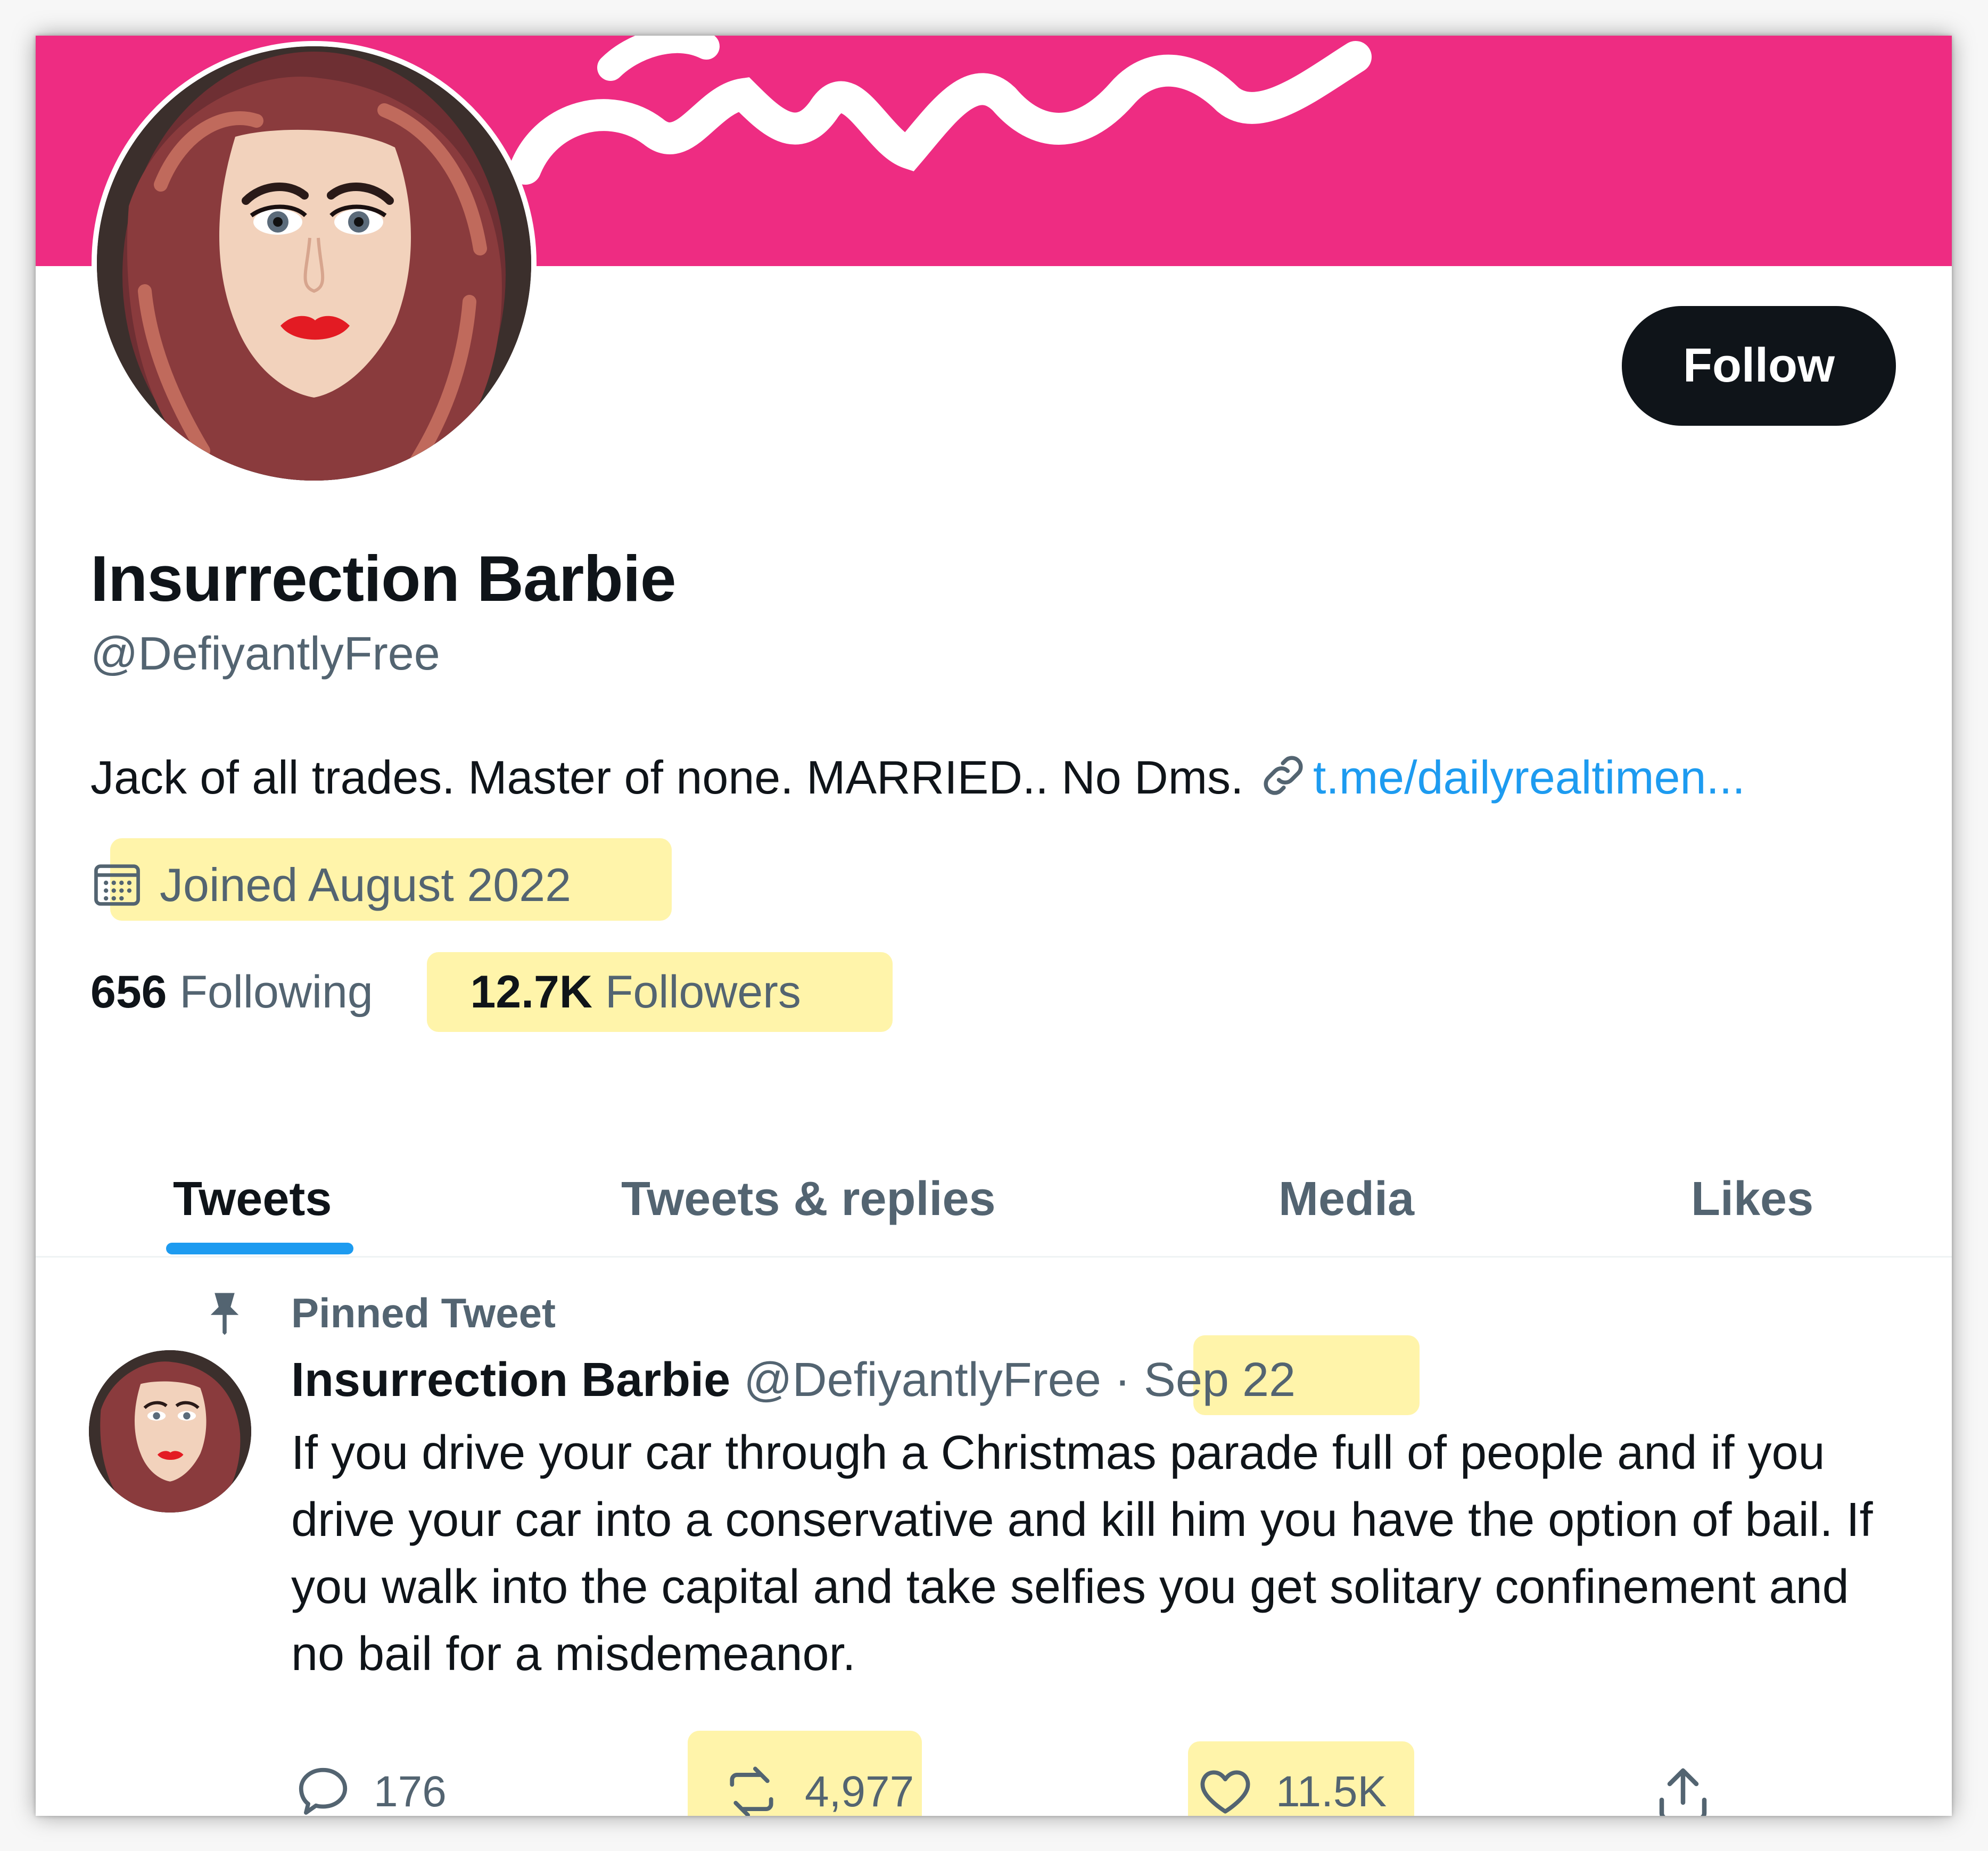  I want to click on follow-button: Follow, so click(1759, 366).